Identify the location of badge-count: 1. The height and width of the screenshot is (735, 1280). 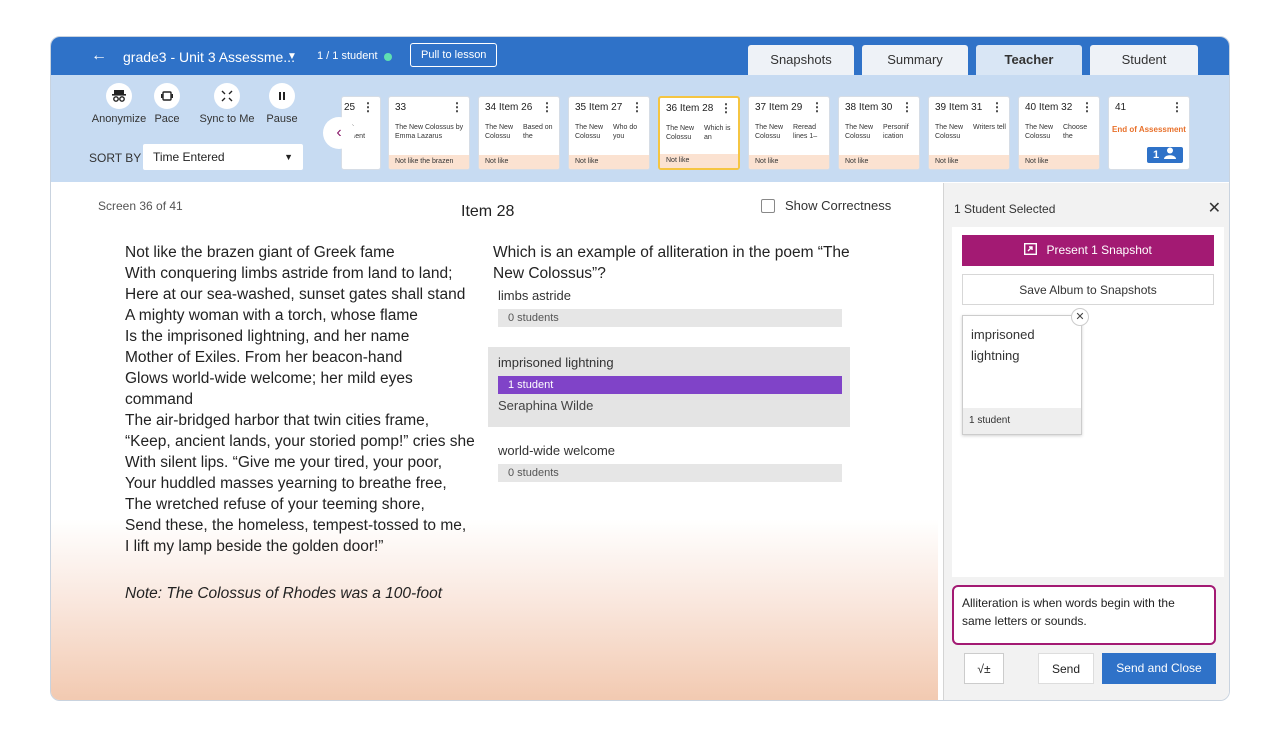
(1156, 155).